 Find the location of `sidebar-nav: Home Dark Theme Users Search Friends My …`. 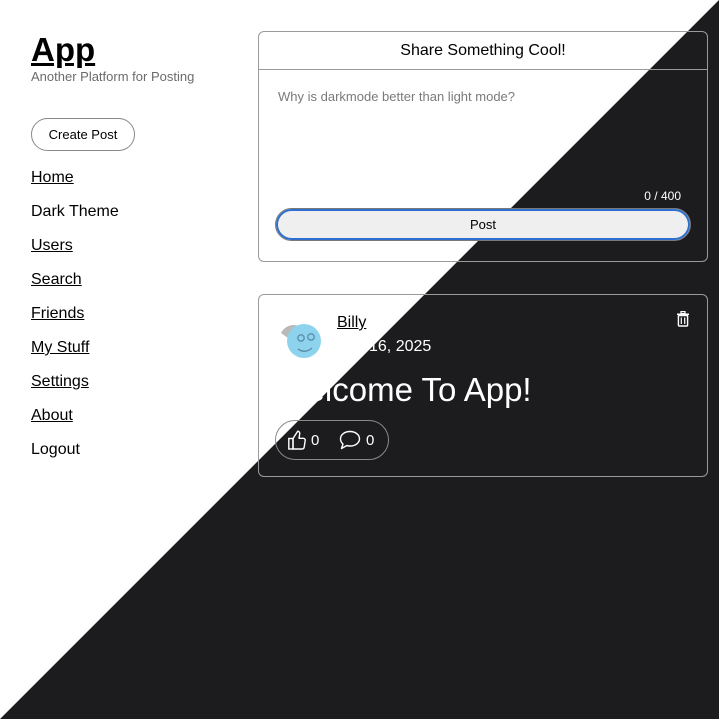

sidebar-nav: Home Dark Theme Users Search Friends My … is located at coordinates (75, 321).